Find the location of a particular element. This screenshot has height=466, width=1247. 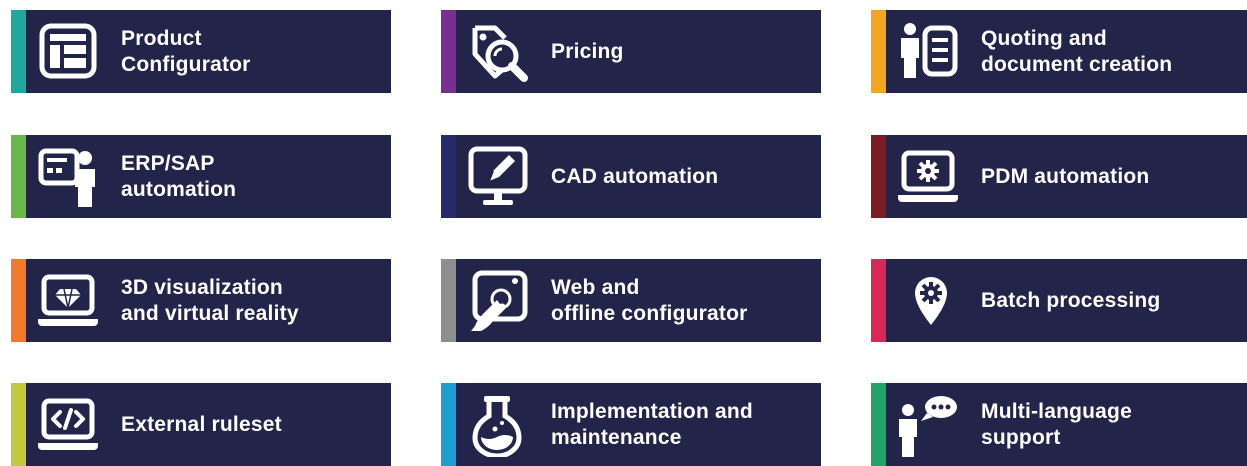

tile-multilang: Multi-language support is located at coordinates (1059, 424).